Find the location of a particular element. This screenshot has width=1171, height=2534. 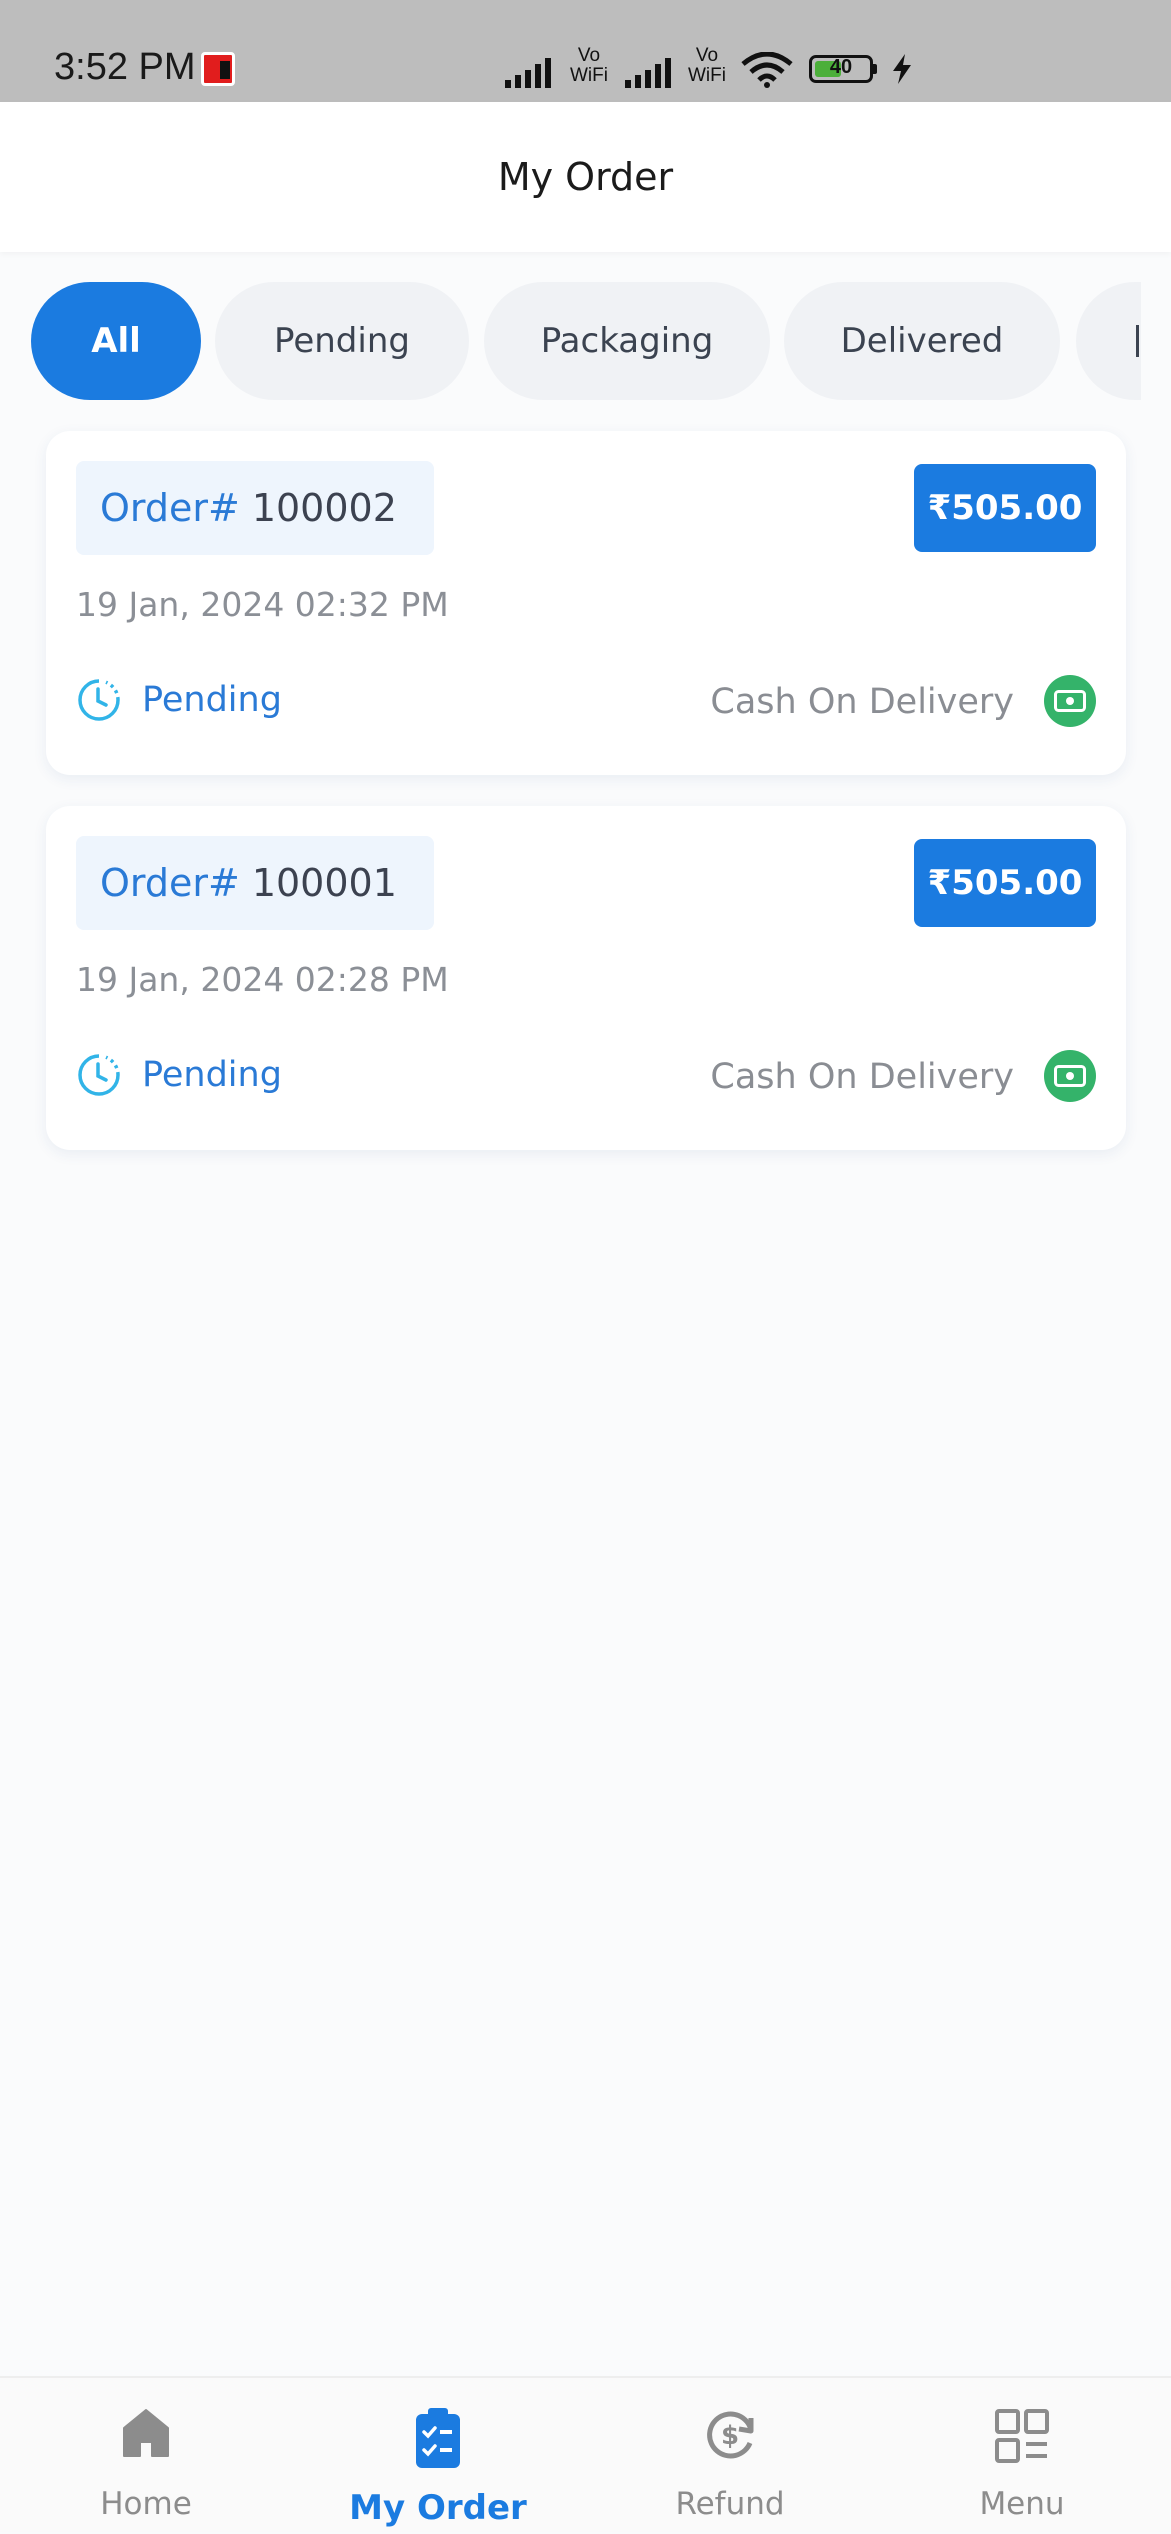

tab-delivered: Delivered is located at coordinates (922, 341).